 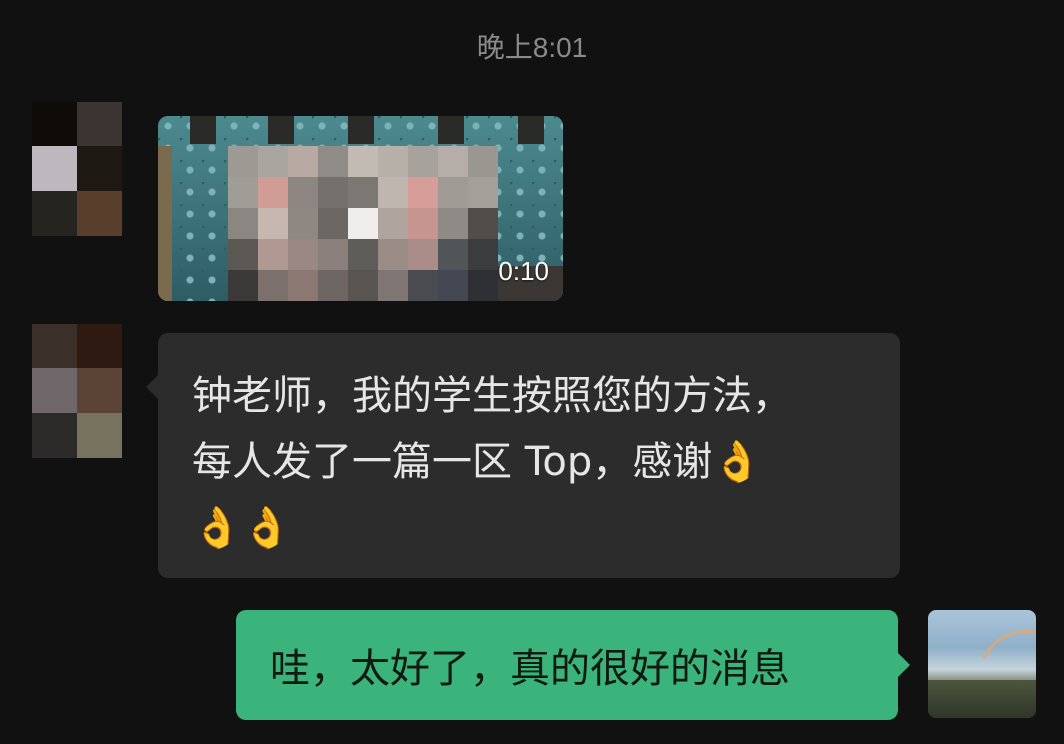 What do you see at coordinates (523, 271) in the screenshot?
I see `video-duration: 0:10` at bounding box center [523, 271].